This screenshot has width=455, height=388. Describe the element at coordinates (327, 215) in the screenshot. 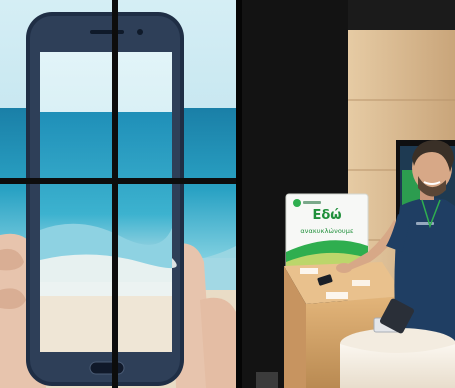

I see `sign-title: Εδώ` at that location.